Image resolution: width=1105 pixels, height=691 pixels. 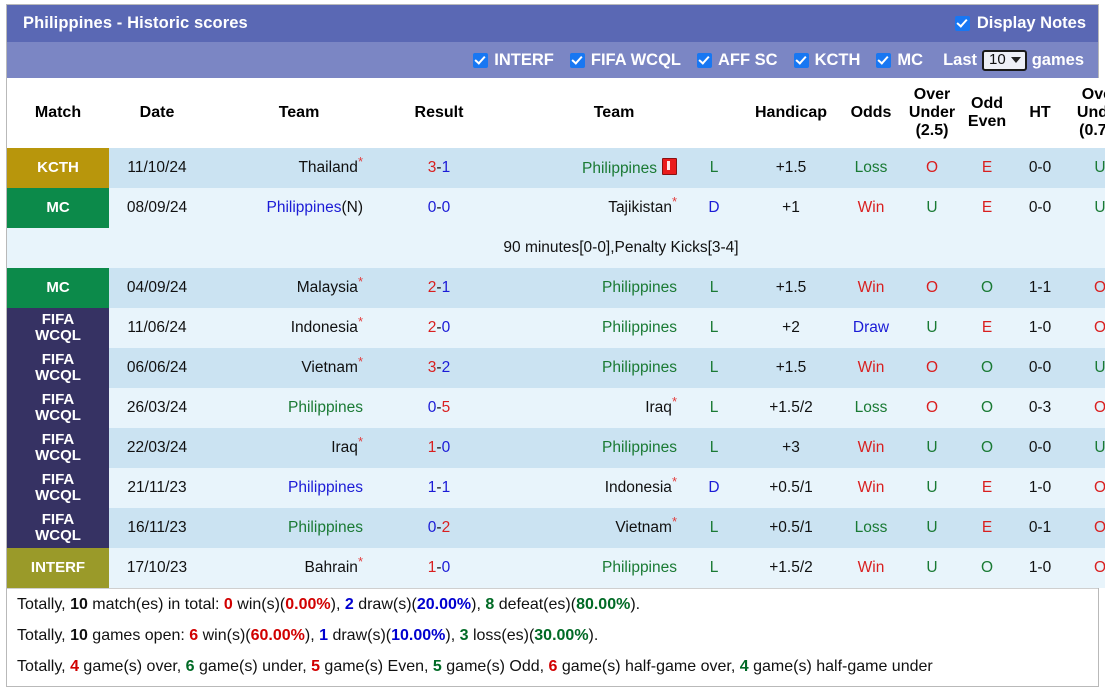 What do you see at coordinates (308, 604) in the screenshot?
I see `sum1-wins-pct: 0.00%` at bounding box center [308, 604].